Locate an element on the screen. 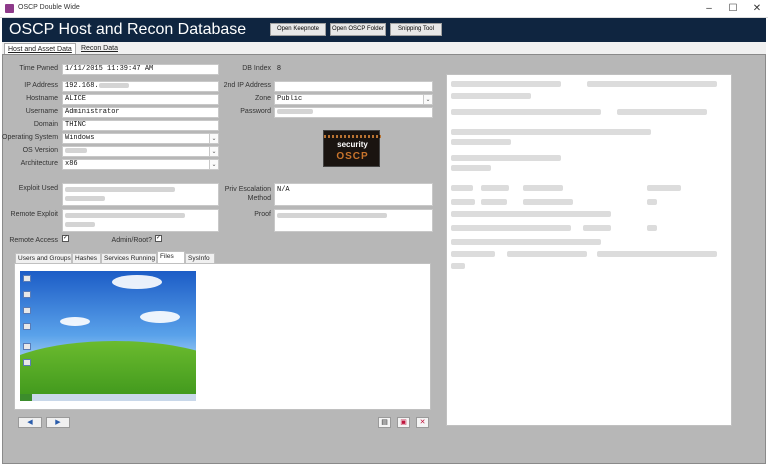 This screenshot has width=768, height=469. time-pwned-label: Time Pwned is located at coordinates (38, 68).